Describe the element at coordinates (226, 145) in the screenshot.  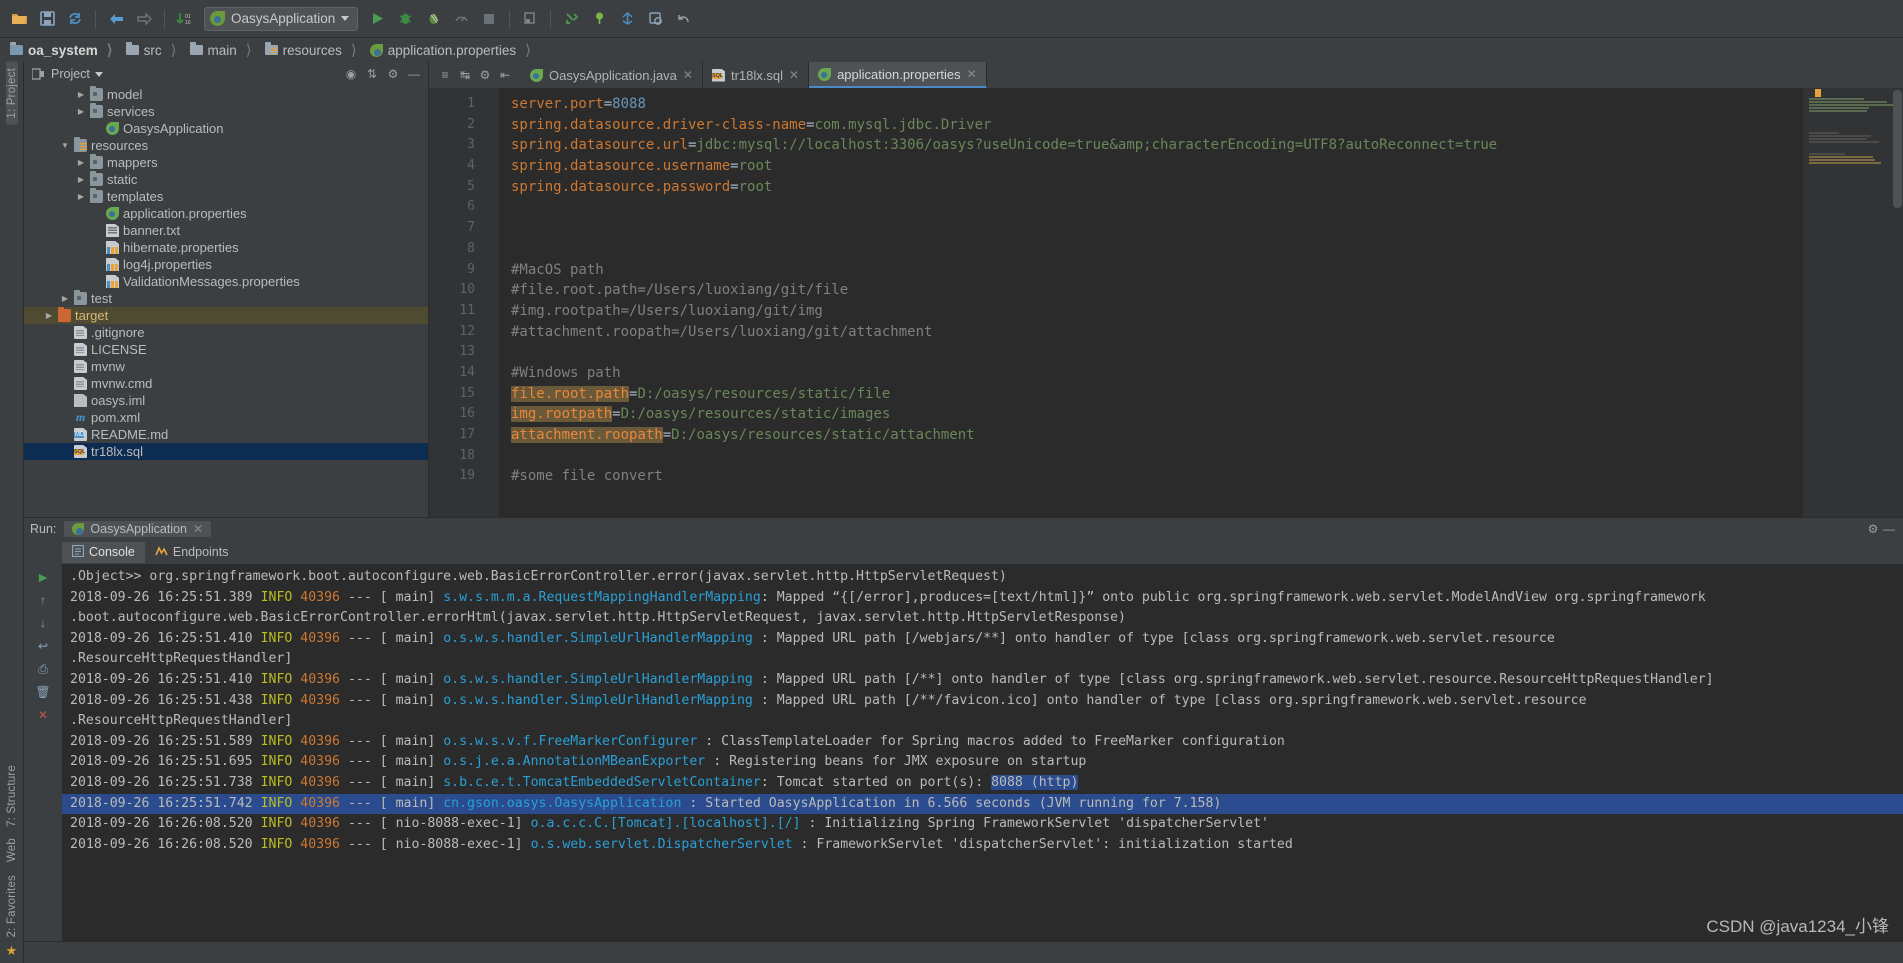
I see `tree-item-resources: ▼ resources` at that location.